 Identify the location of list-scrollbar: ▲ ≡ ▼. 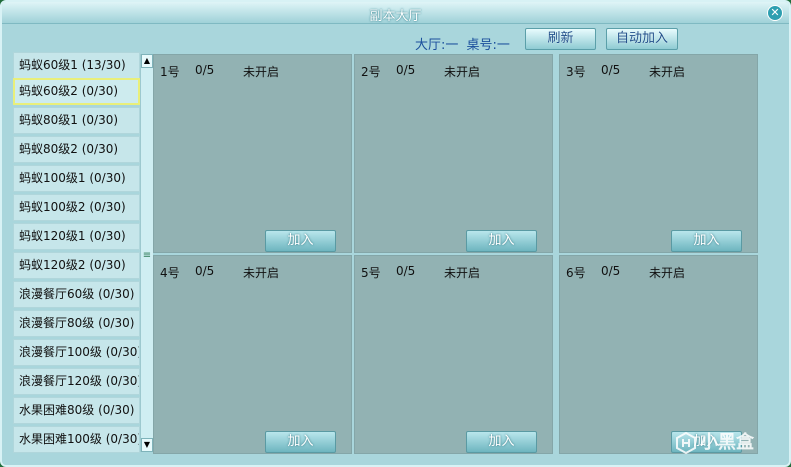
(146, 253).